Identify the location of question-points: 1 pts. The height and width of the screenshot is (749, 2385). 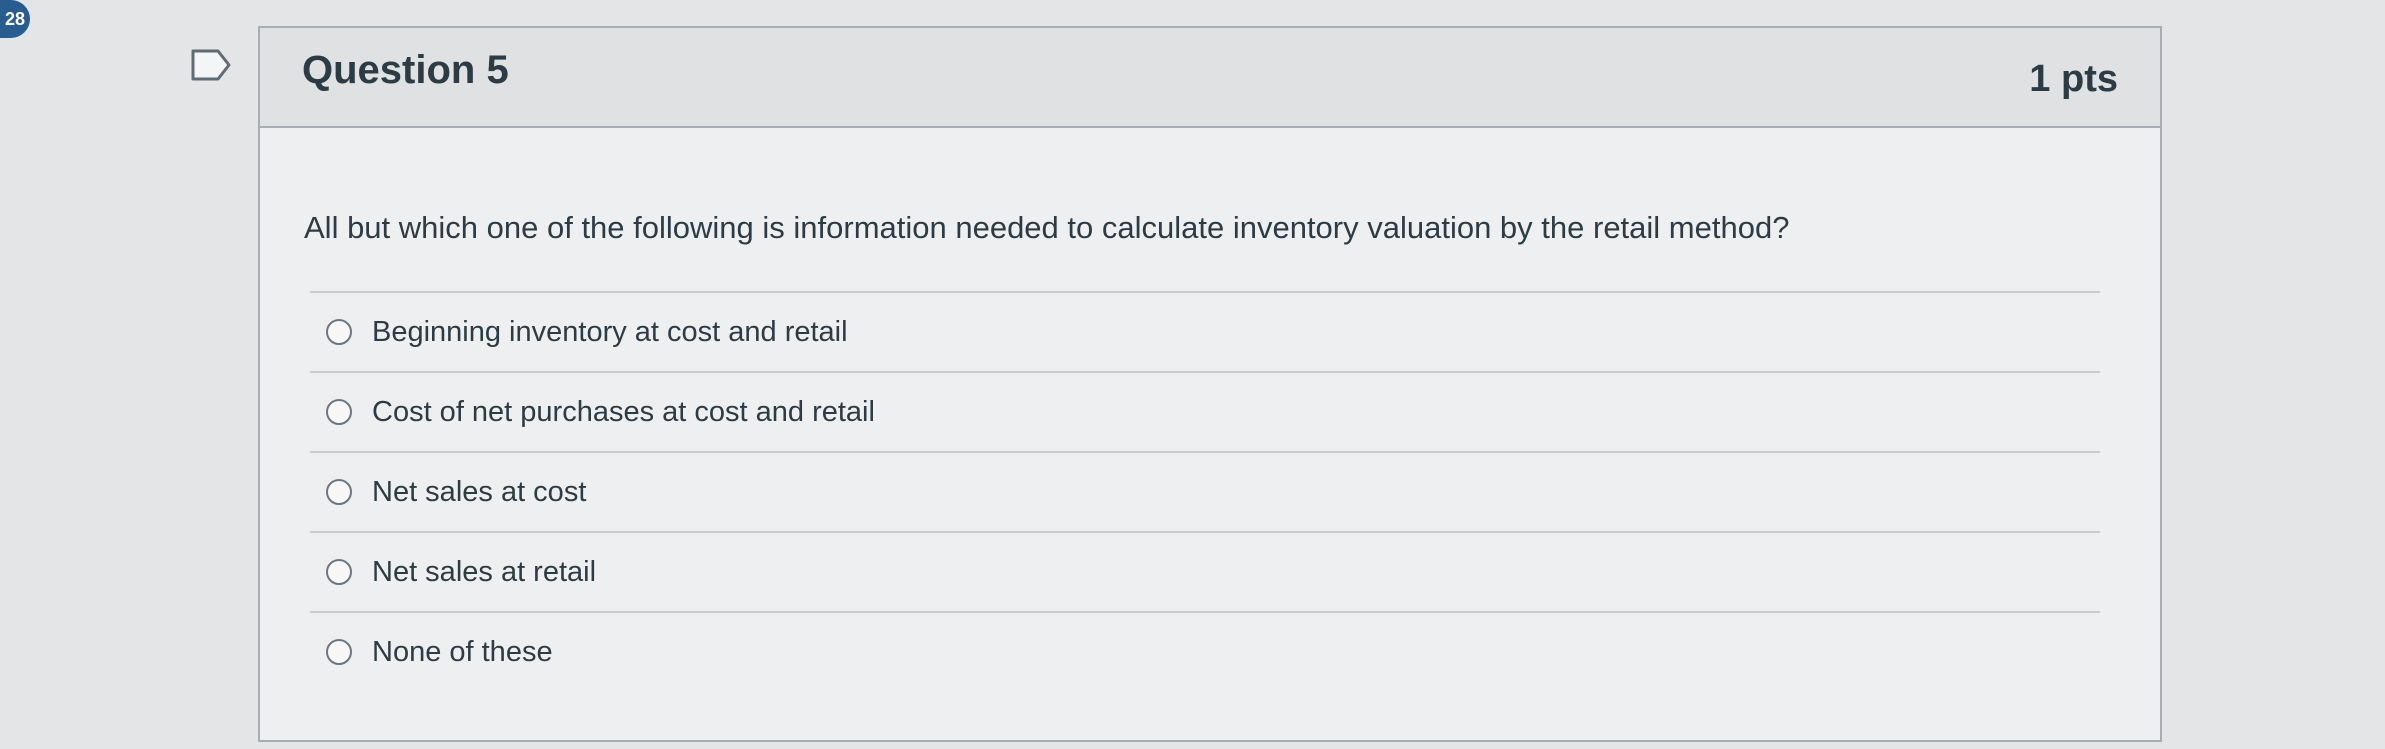
(2073, 79).